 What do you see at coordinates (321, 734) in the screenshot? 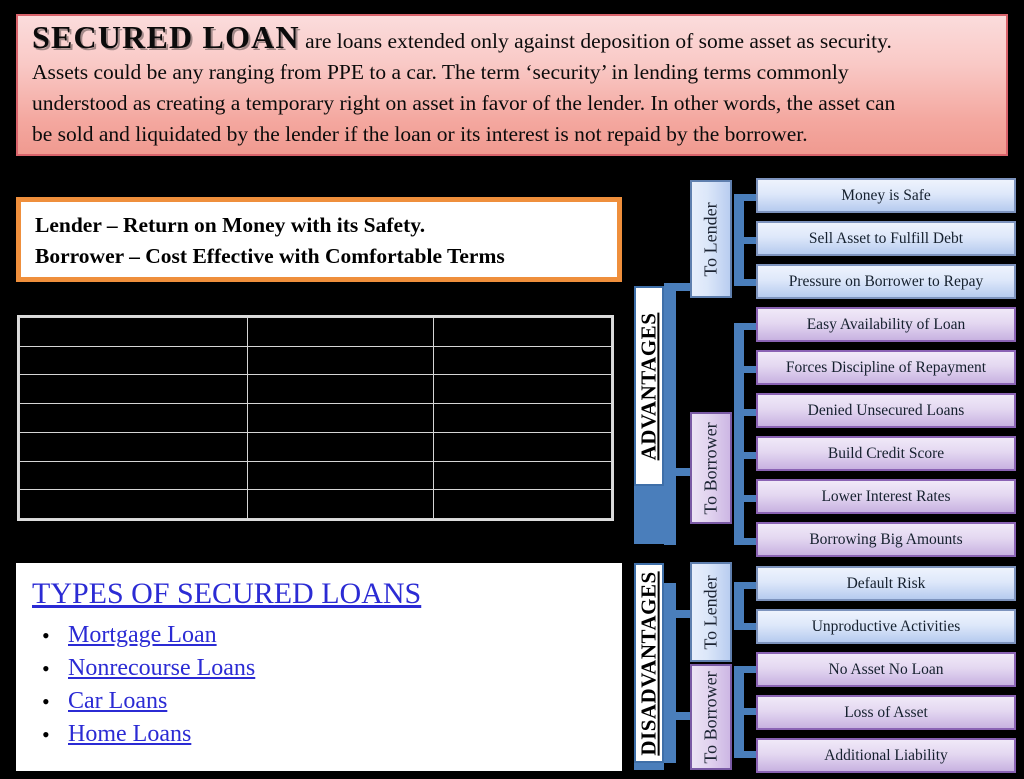
I see `list-item: • Home Loans` at bounding box center [321, 734].